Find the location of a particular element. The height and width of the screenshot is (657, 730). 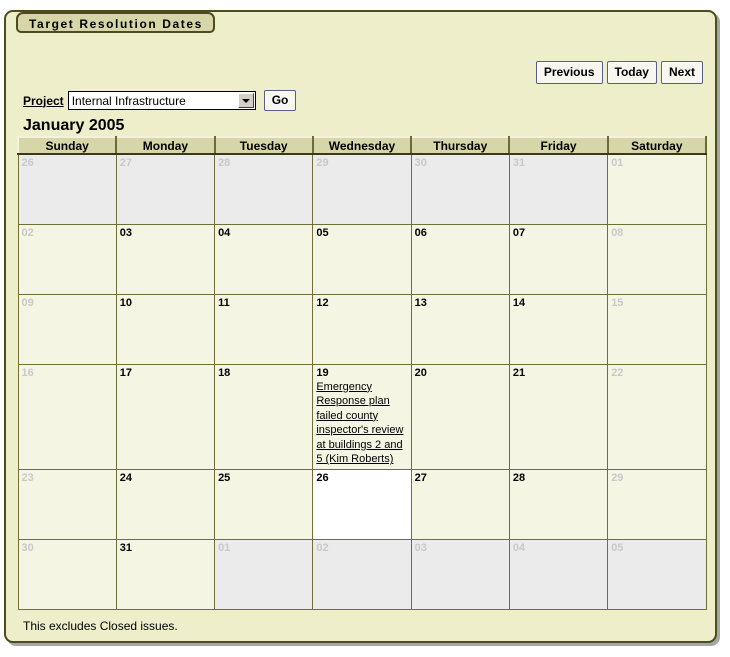

project-label: Project is located at coordinates (43, 101).